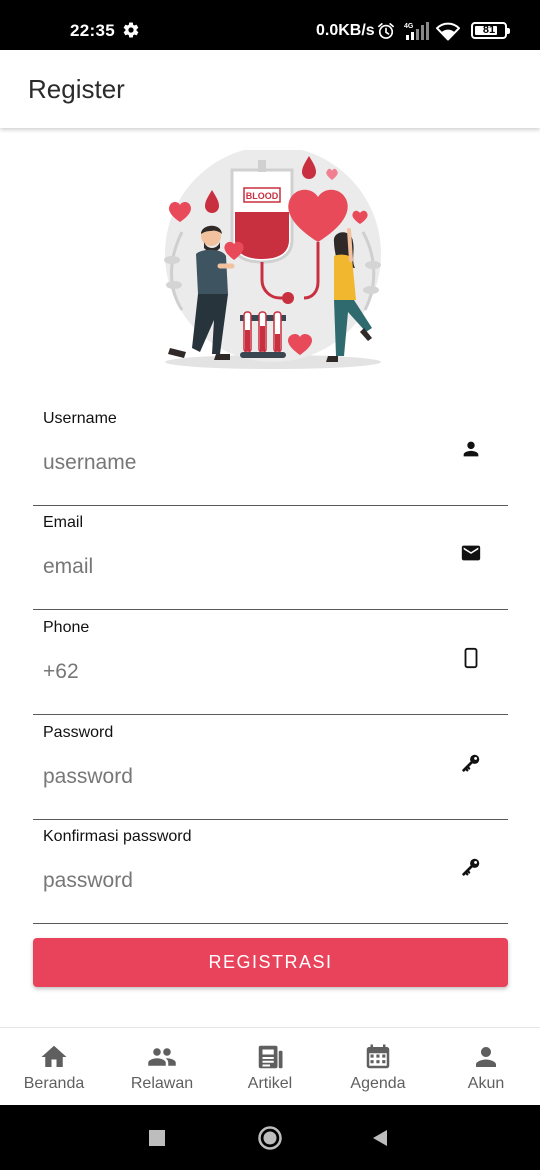 The image size is (540, 1170). What do you see at coordinates (270, 962) in the screenshot?
I see `register-button: REGISTRASI` at bounding box center [270, 962].